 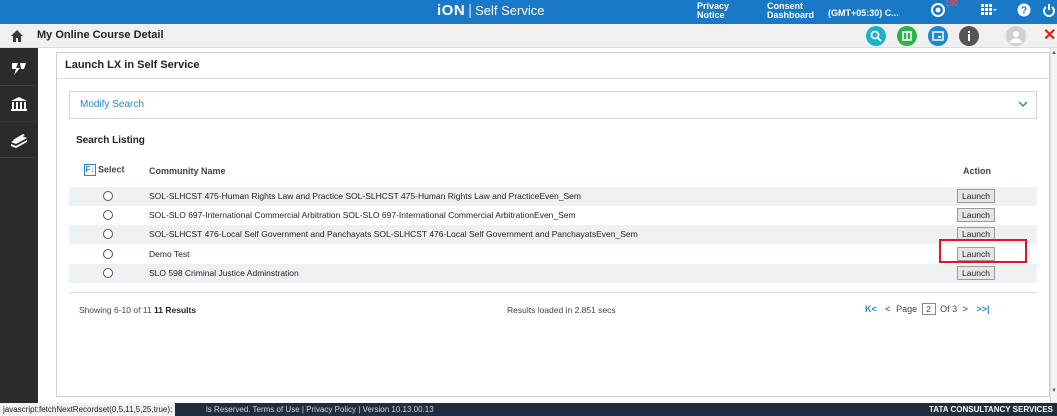 What do you see at coordinates (561, 310) in the screenshot?
I see `load-time: Results loaded in 2.851 secs` at bounding box center [561, 310].